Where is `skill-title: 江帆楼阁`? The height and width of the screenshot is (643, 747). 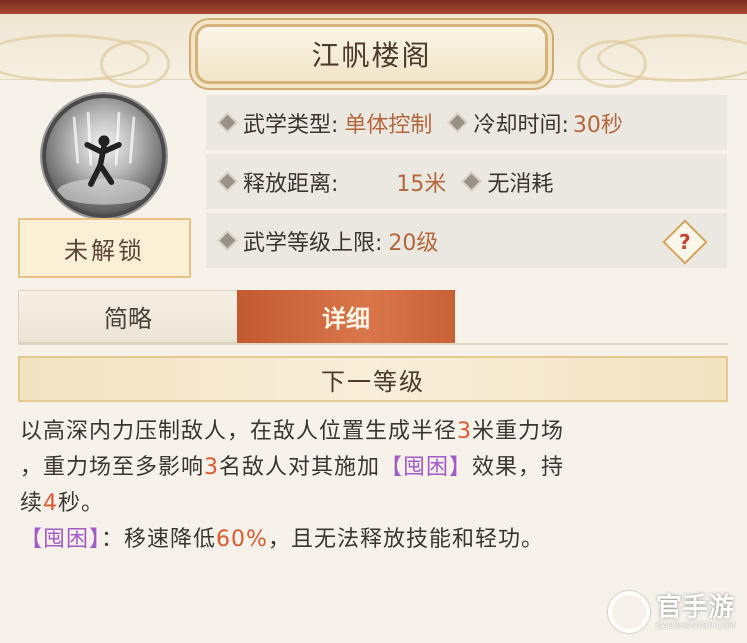
skill-title: 江帆楼阁 is located at coordinates (371, 55).